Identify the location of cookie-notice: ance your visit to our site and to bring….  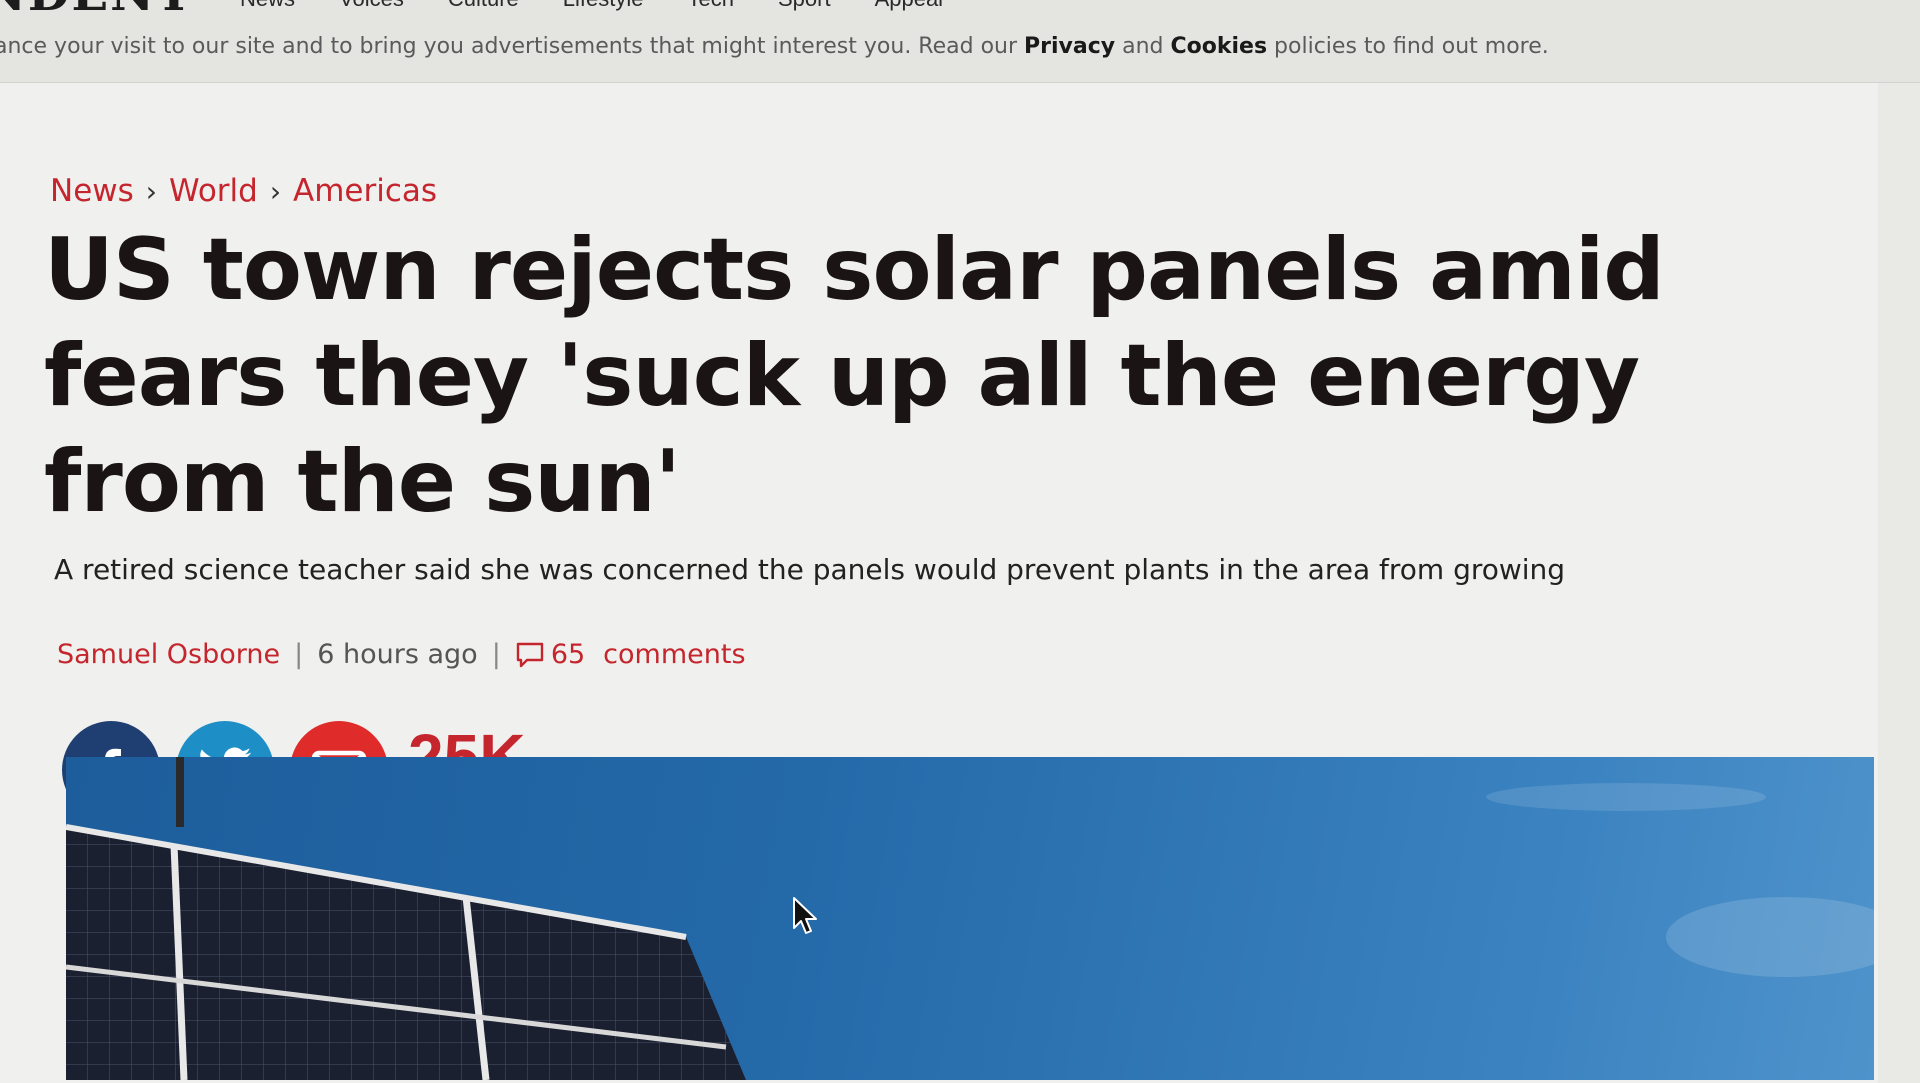
(774, 46).